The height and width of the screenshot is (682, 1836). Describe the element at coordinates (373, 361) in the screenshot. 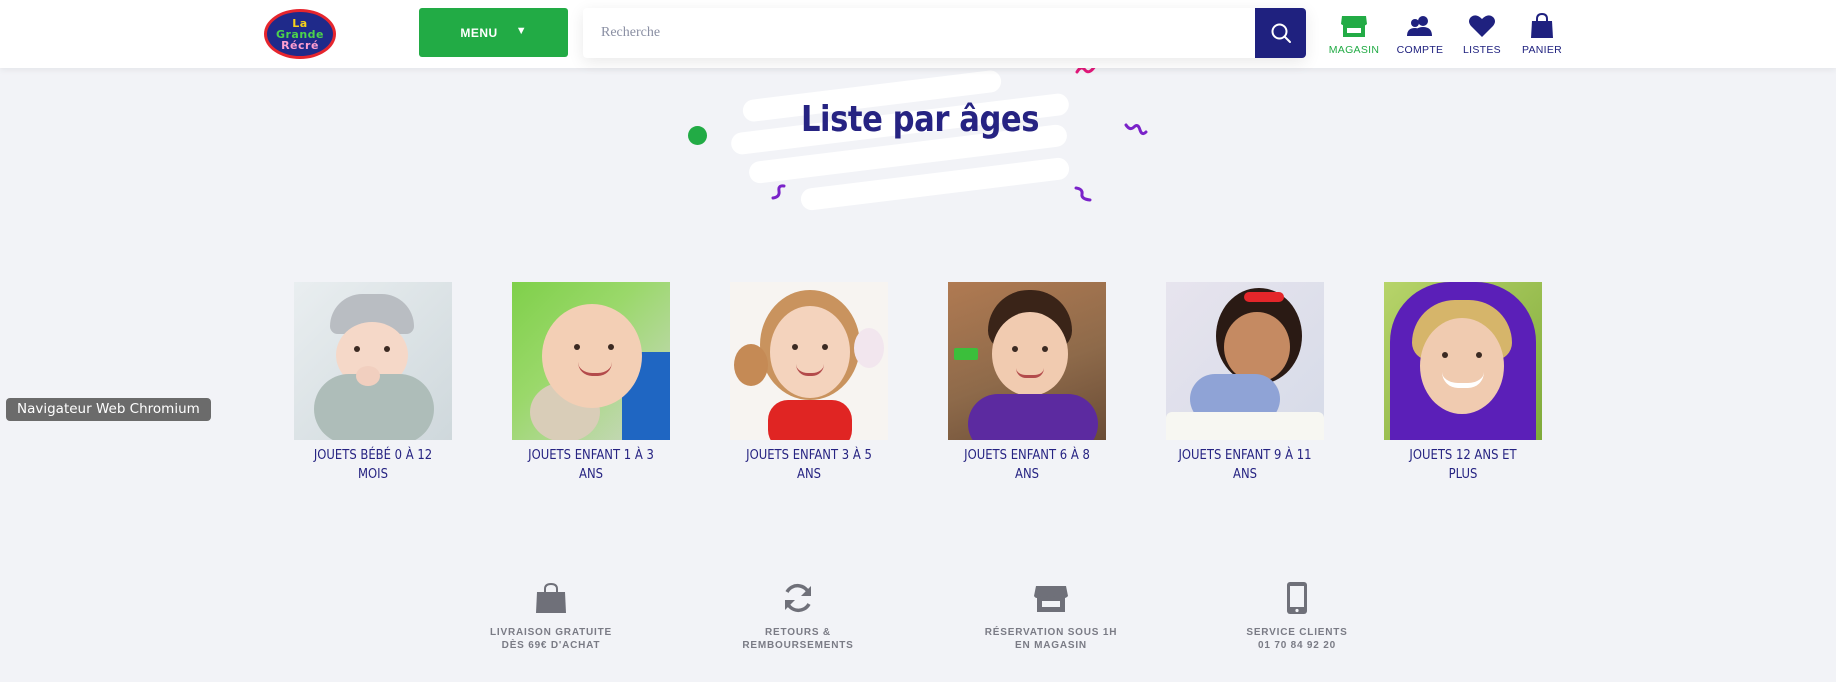

I see `category-image-baby` at that location.